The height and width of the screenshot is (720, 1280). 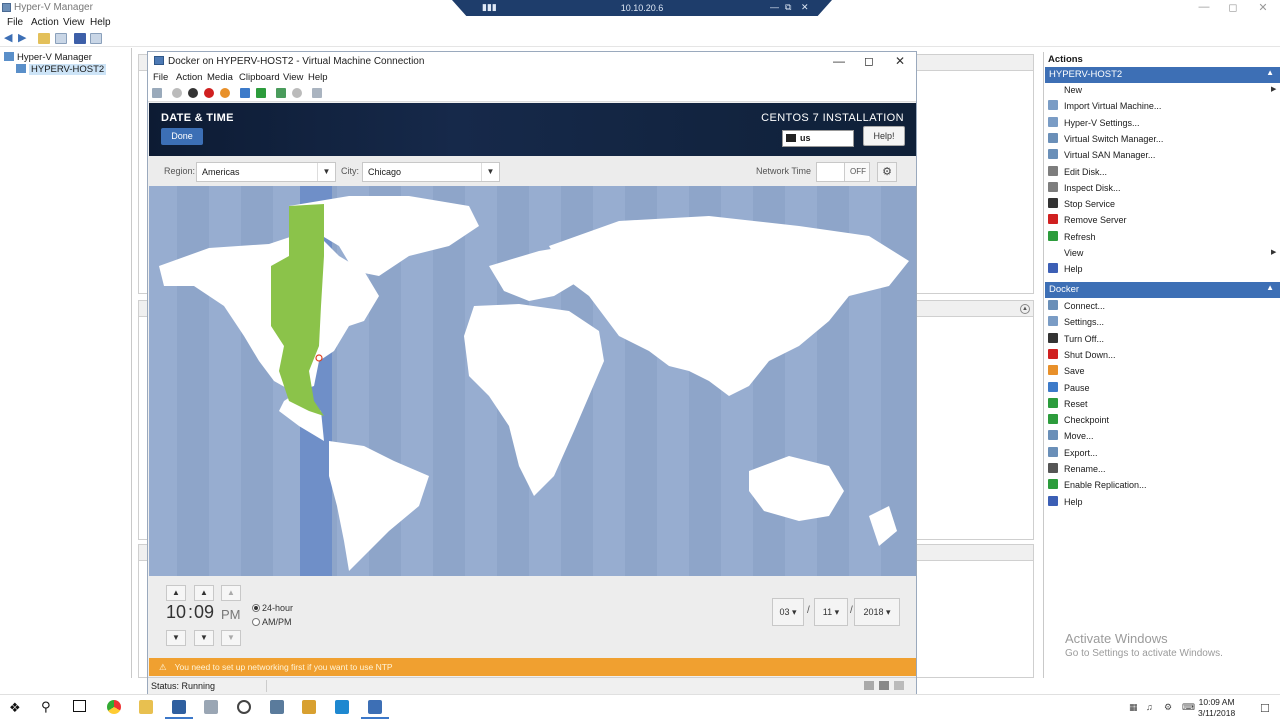 I want to click on vm-action-help: Help, so click(x=1065, y=502).